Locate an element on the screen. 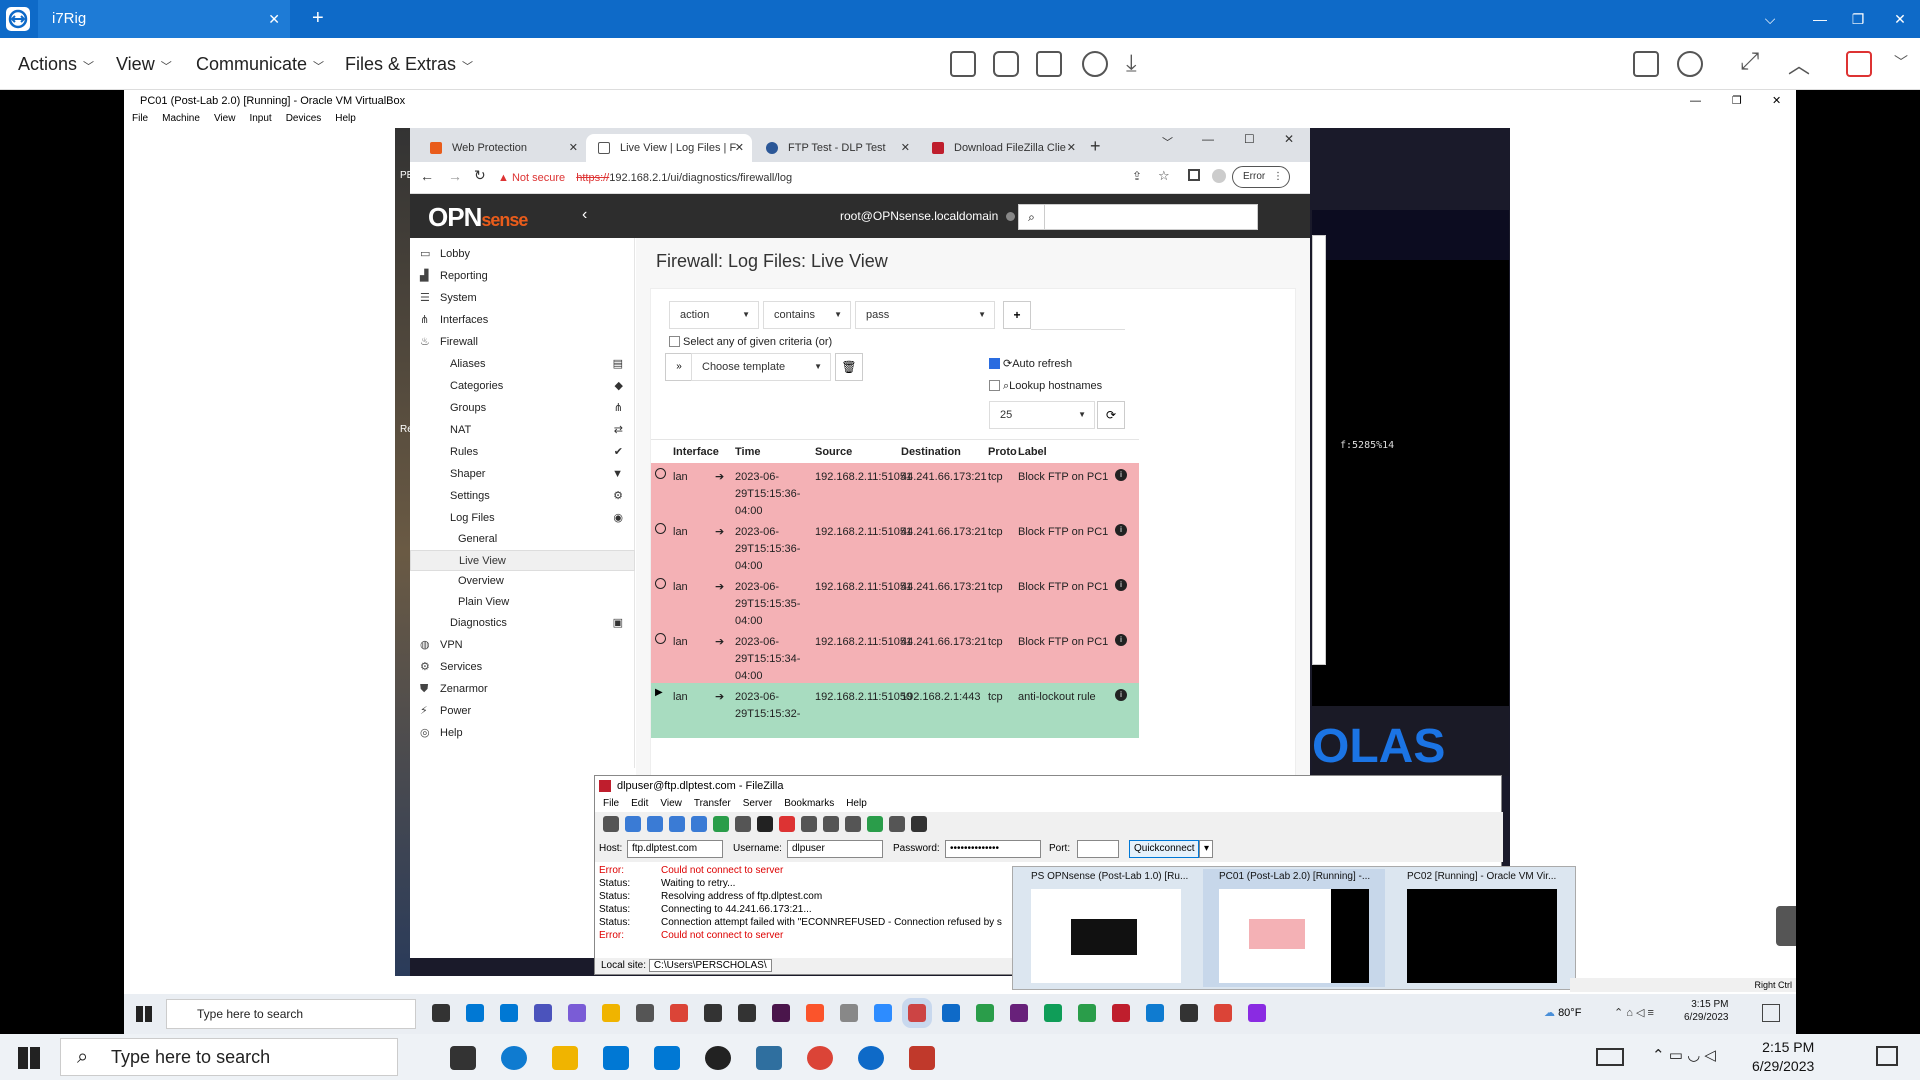 This screenshot has width=1920, height=1080. tab-search-icon: ﹀ is located at coordinates (1167, 142).